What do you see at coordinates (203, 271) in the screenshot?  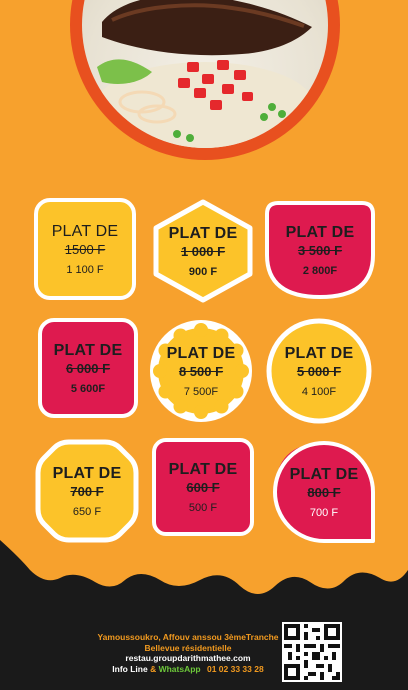 I see `new-price: 900 F` at bounding box center [203, 271].